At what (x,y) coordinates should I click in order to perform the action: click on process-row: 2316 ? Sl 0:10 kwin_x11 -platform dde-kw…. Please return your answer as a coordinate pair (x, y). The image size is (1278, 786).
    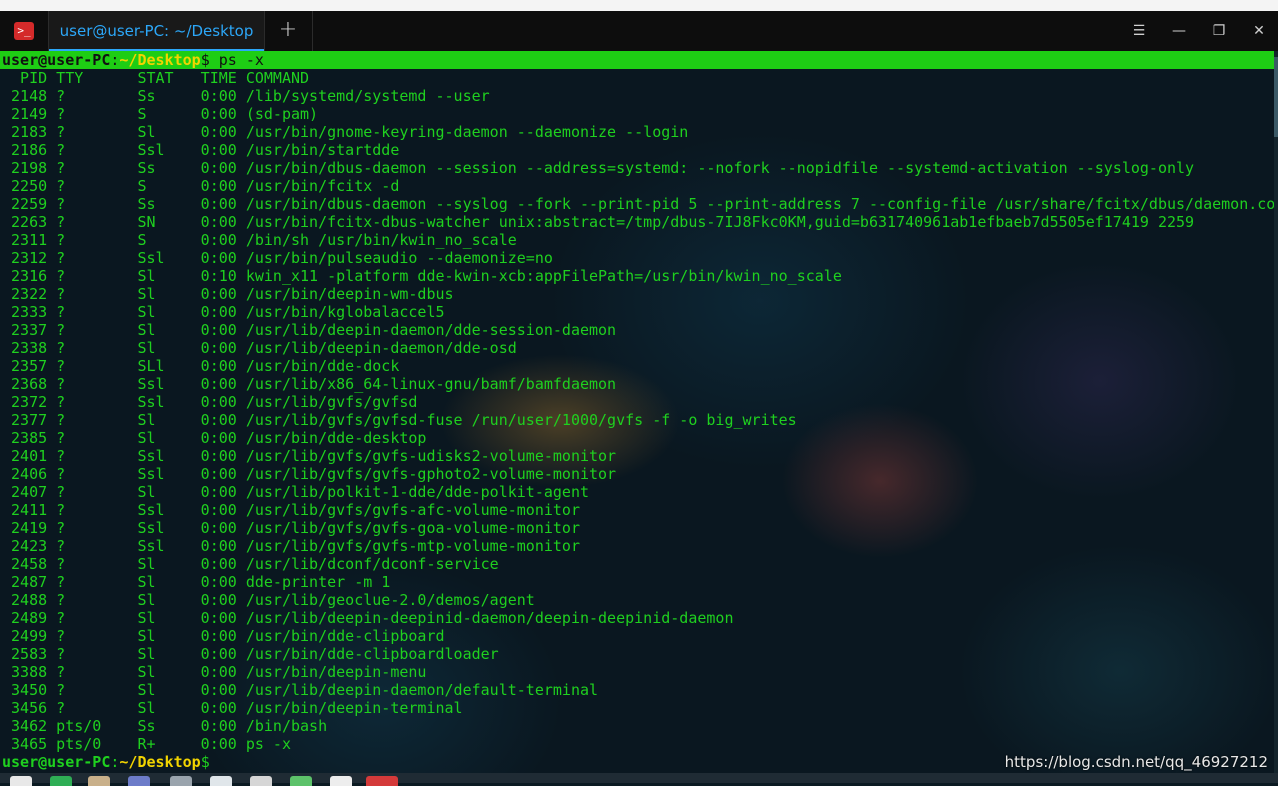
    Looking at the image, I should click on (422, 276).